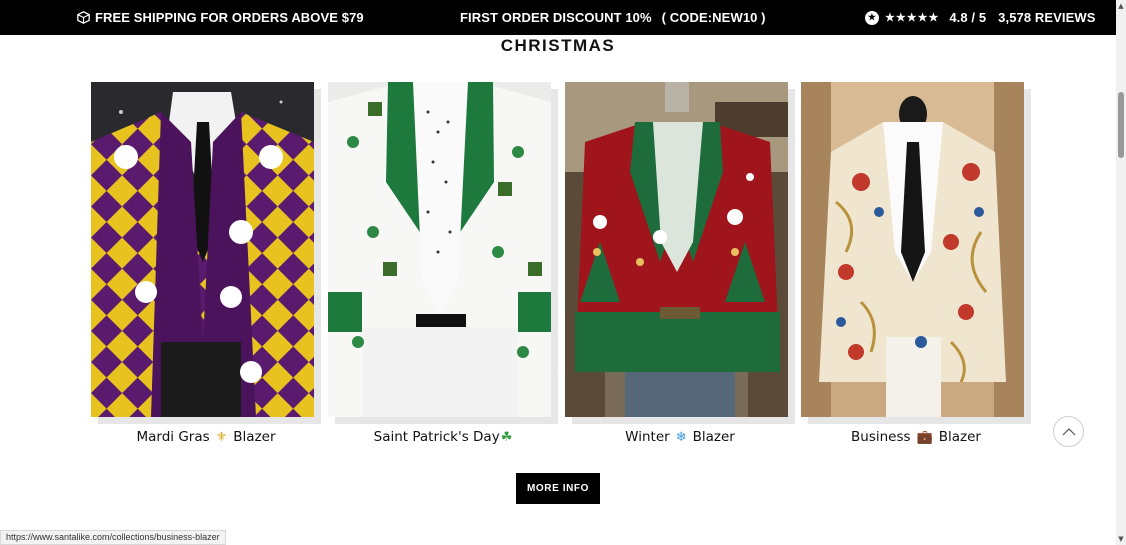 The height and width of the screenshot is (545, 1126). I want to click on product-label-saint-patricks: Saint Patrick's Day ☘, so click(443, 437).